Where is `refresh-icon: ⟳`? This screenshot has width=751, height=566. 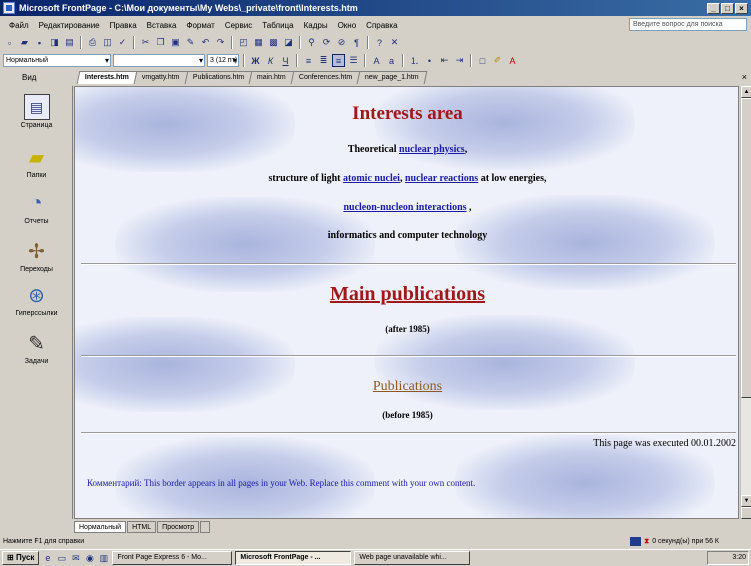
refresh-icon: ⟳ is located at coordinates (326, 42).